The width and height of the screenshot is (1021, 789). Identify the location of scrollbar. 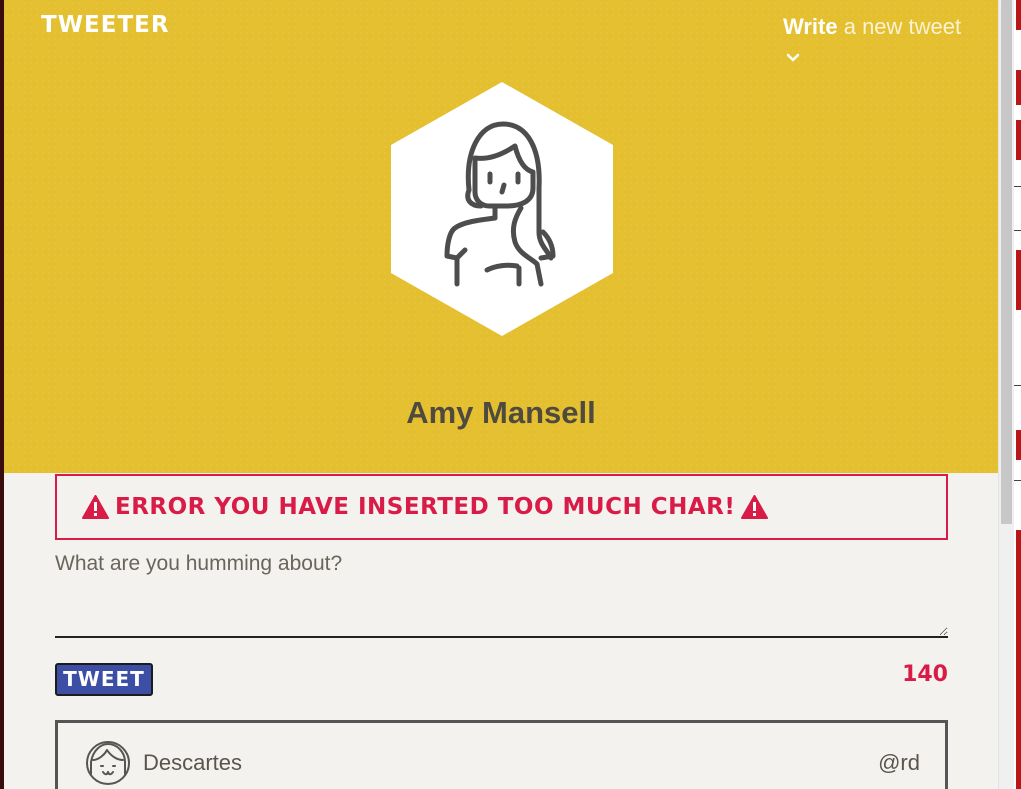
(1006, 394).